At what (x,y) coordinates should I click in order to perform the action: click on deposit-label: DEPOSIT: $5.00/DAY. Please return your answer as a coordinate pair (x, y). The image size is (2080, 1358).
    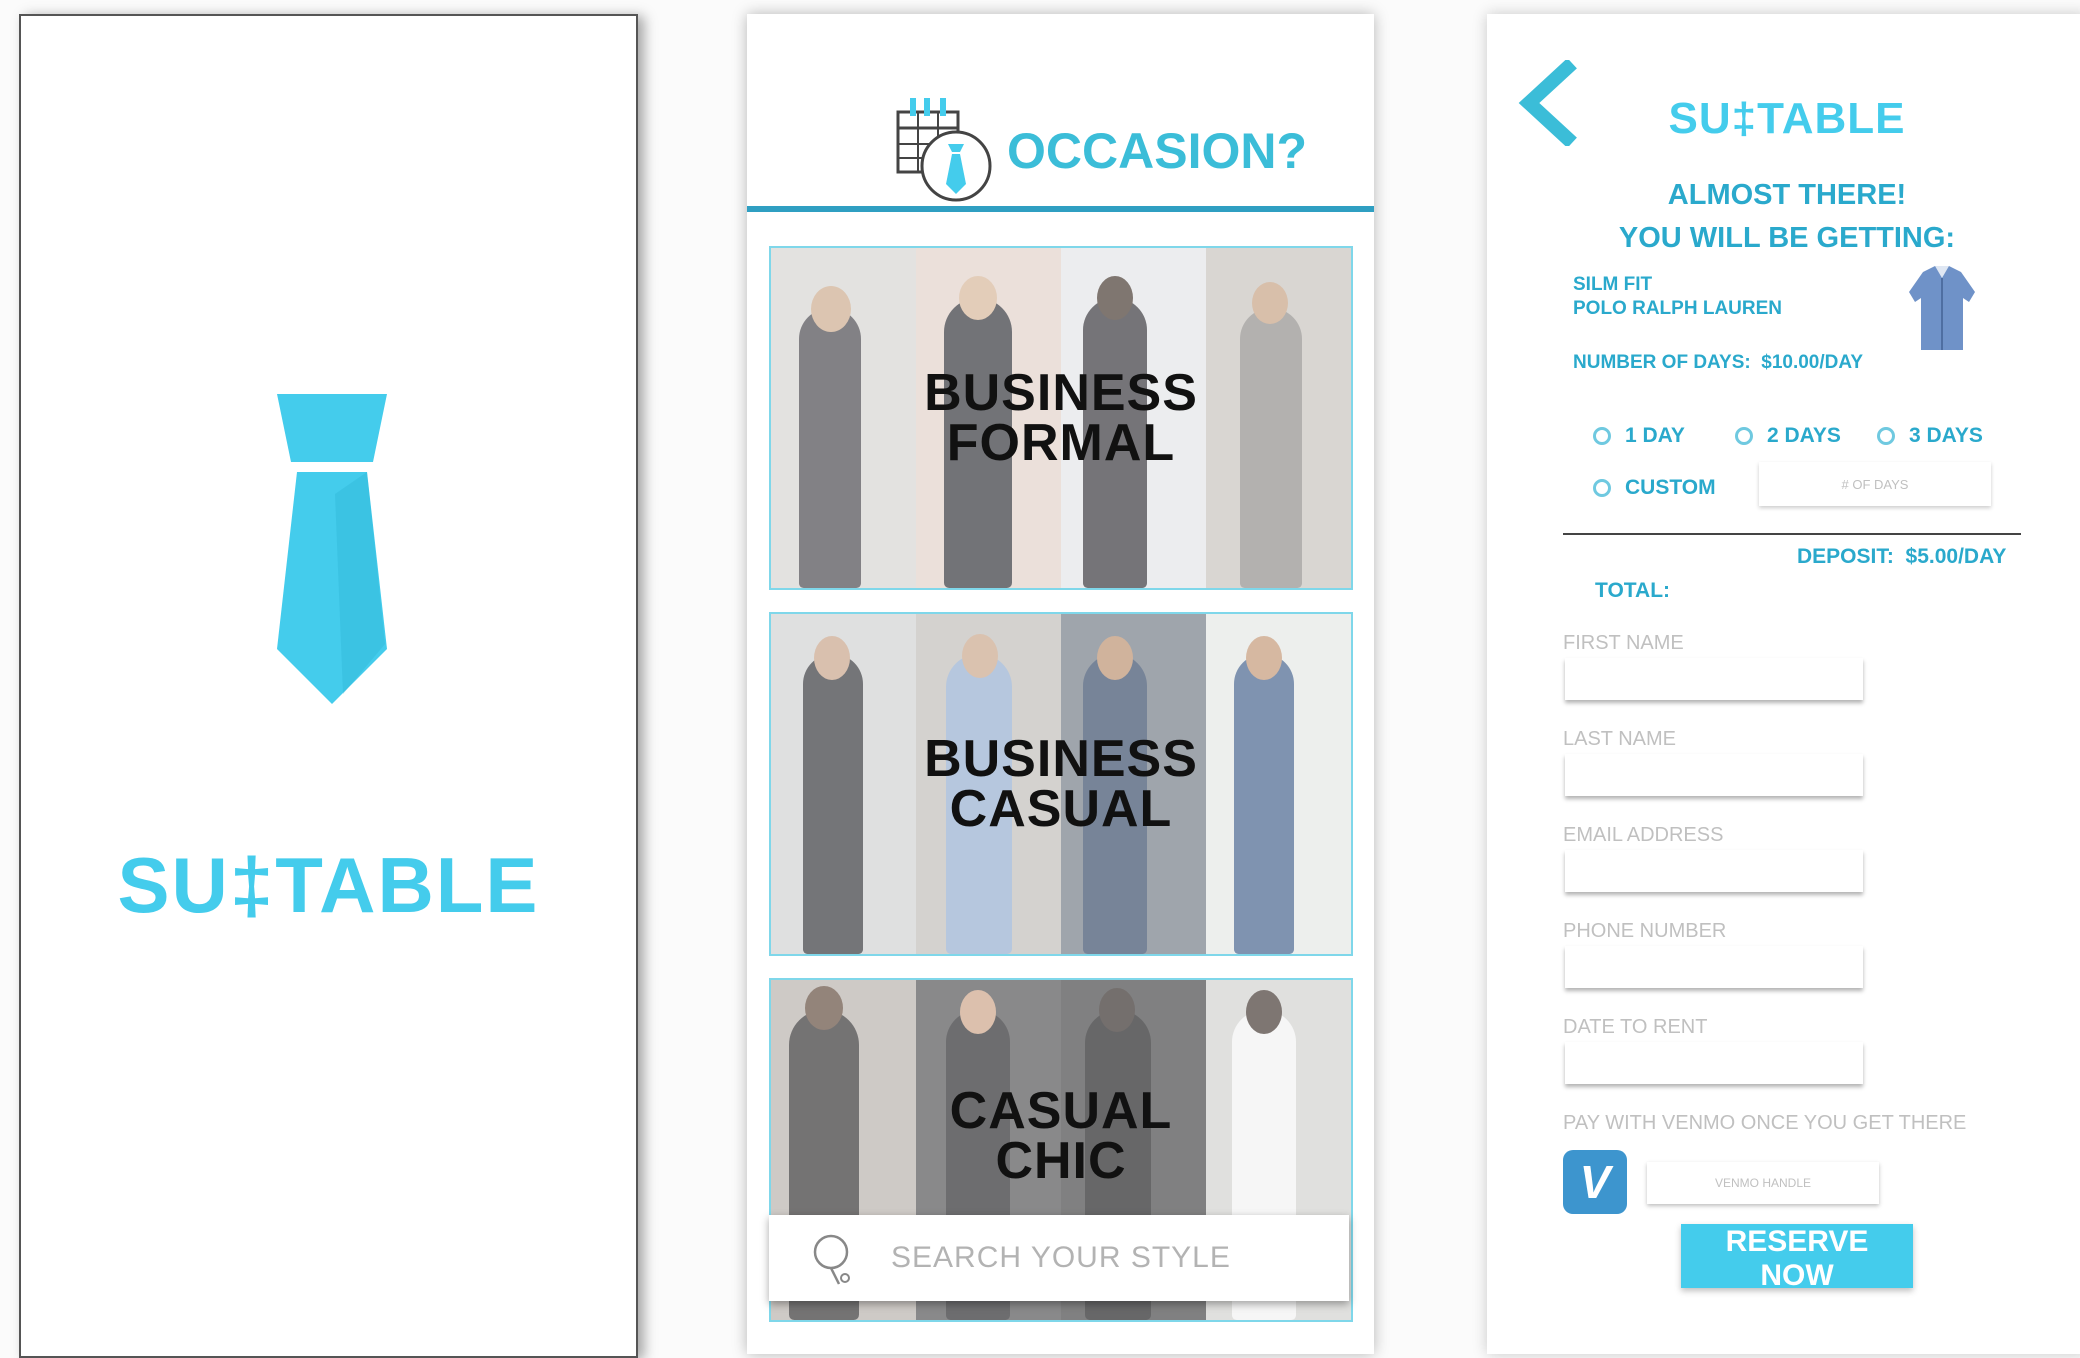
    Looking at the image, I should click on (1902, 556).